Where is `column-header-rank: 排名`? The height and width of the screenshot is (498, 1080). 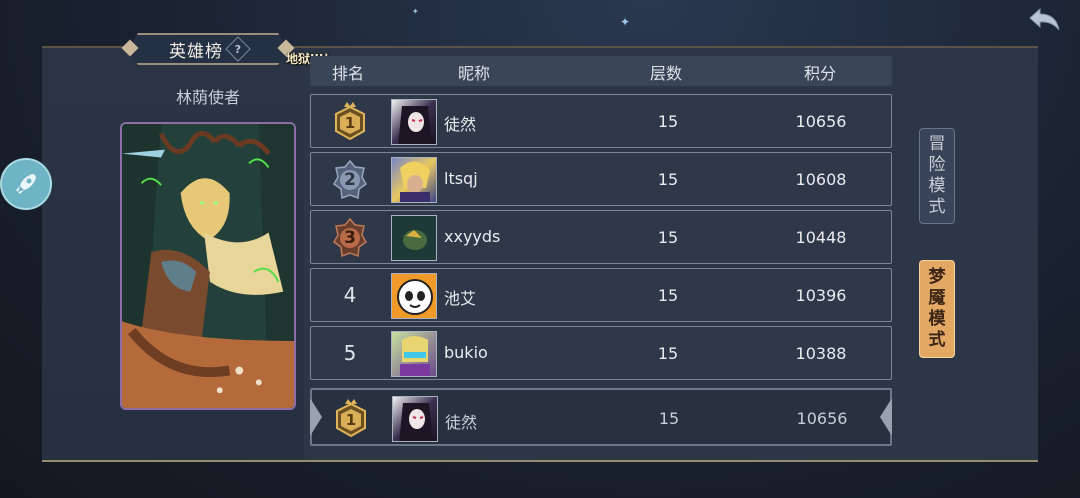 column-header-rank: 排名 is located at coordinates (348, 73).